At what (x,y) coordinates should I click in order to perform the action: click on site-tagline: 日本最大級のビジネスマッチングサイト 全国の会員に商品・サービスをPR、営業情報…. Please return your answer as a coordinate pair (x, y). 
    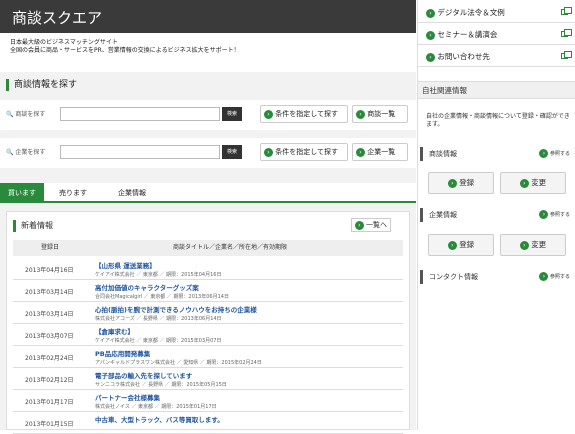
    Looking at the image, I should click on (125, 47).